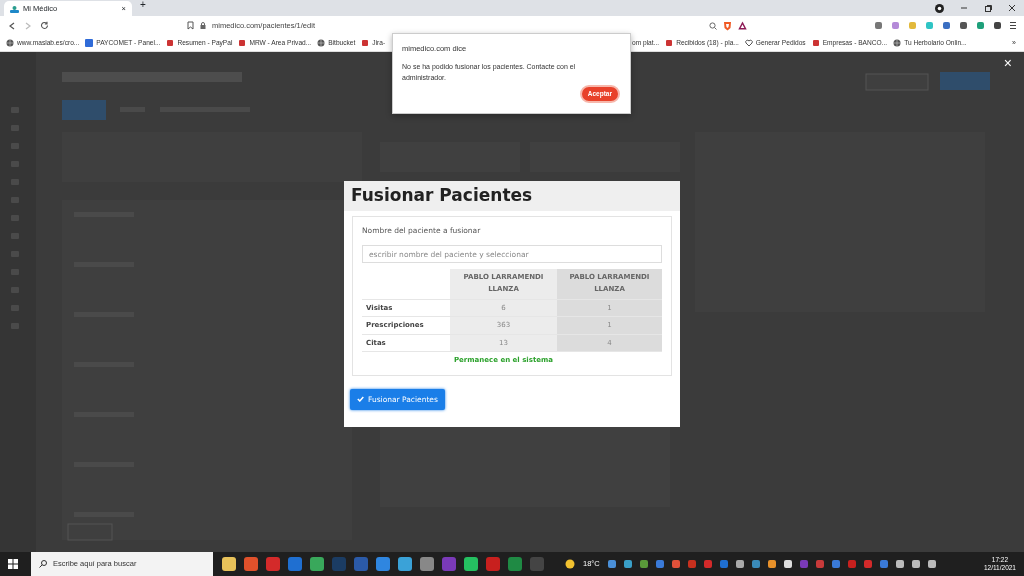  What do you see at coordinates (143, 6) in the screenshot?
I see `new-tab-button: +` at bounding box center [143, 6].